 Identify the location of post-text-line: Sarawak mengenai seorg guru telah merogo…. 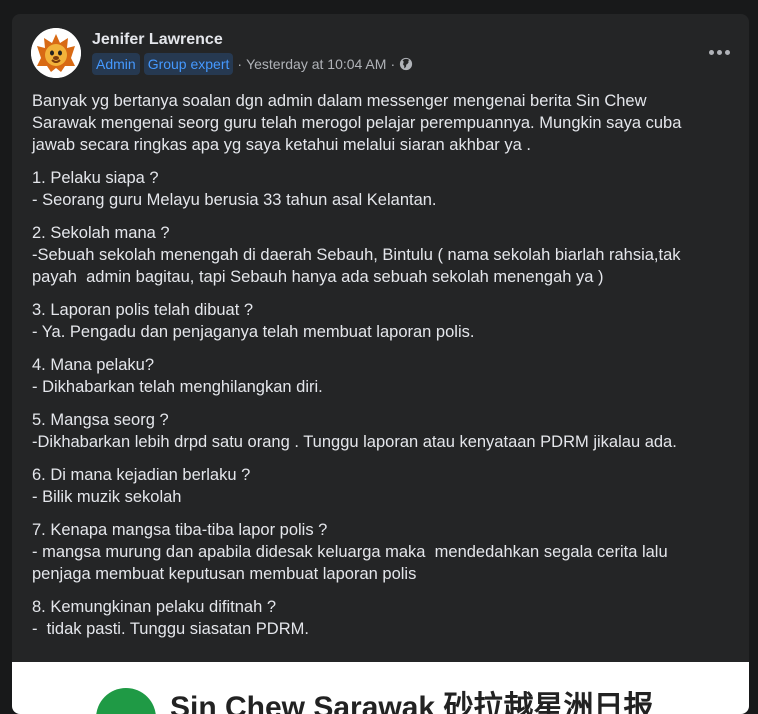
(357, 123).